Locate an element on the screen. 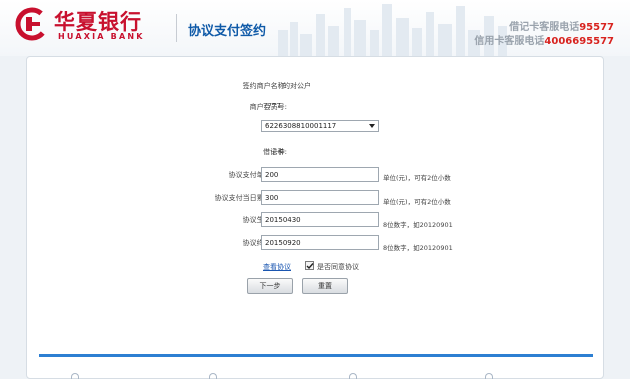 The width and height of the screenshot is (630, 379). single-limit-input: 200 is located at coordinates (320, 174).